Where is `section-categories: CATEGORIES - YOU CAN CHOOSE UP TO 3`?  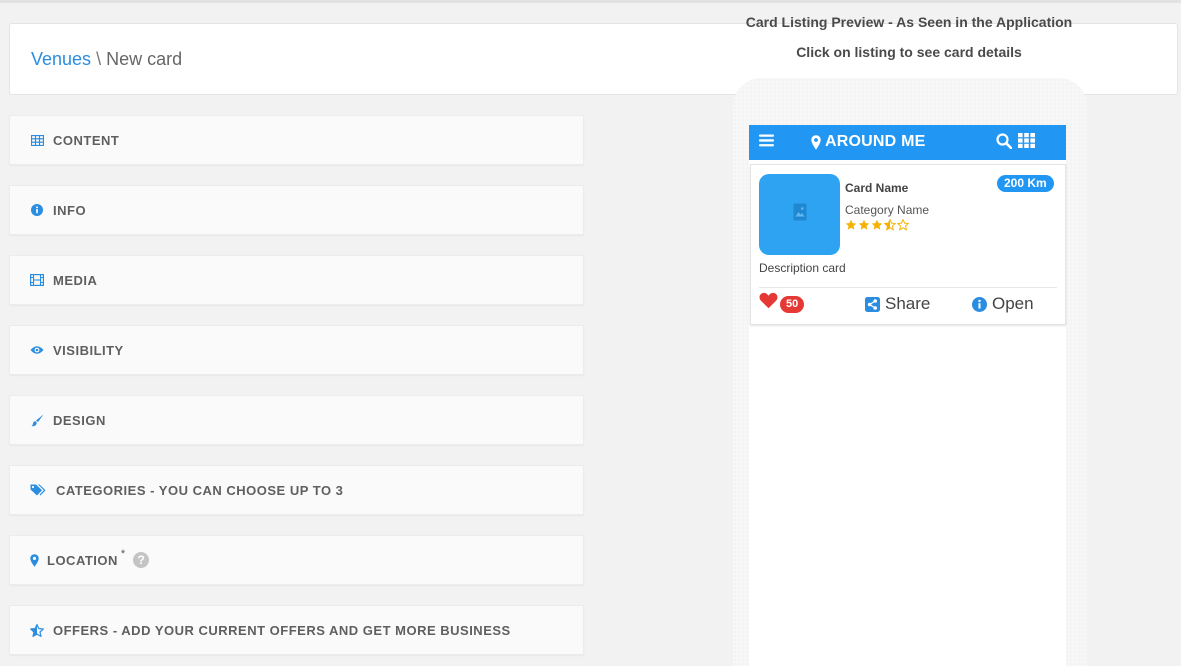
section-categories: CATEGORIES - YOU CAN CHOOSE UP TO 3 is located at coordinates (296, 490).